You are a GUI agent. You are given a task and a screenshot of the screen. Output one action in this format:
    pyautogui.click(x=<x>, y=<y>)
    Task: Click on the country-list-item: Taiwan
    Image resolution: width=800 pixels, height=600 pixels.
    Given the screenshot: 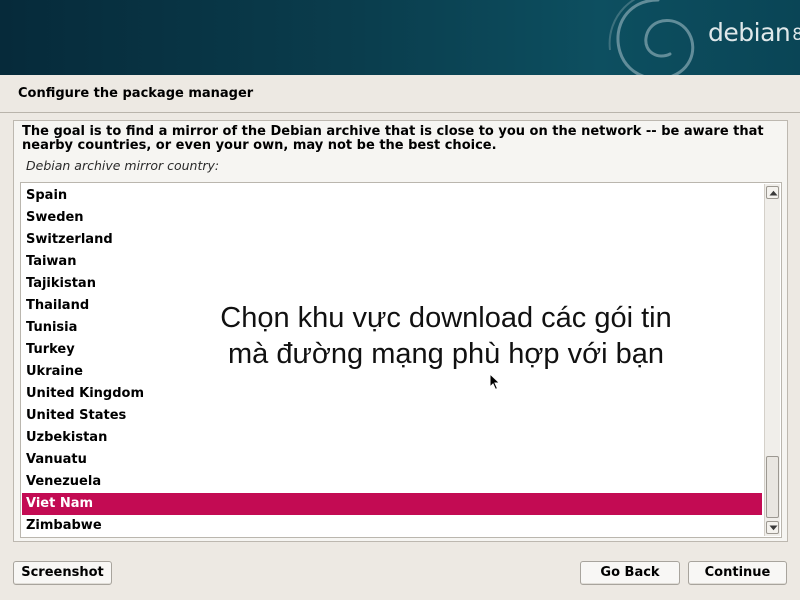 What is the action you would take?
    pyautogui.click(x=392, y=262)
    